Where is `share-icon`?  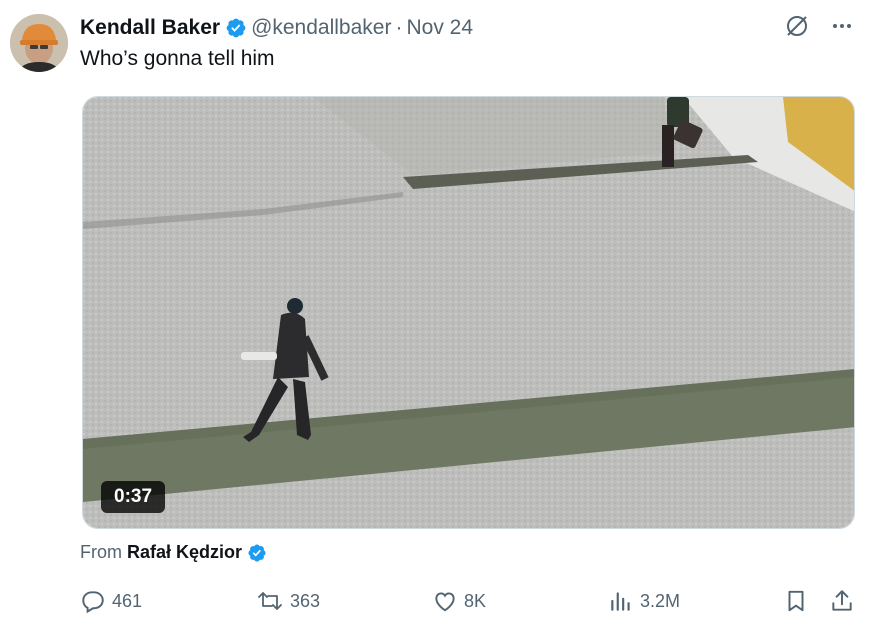 share-icon is located at coordinates (842, 600).